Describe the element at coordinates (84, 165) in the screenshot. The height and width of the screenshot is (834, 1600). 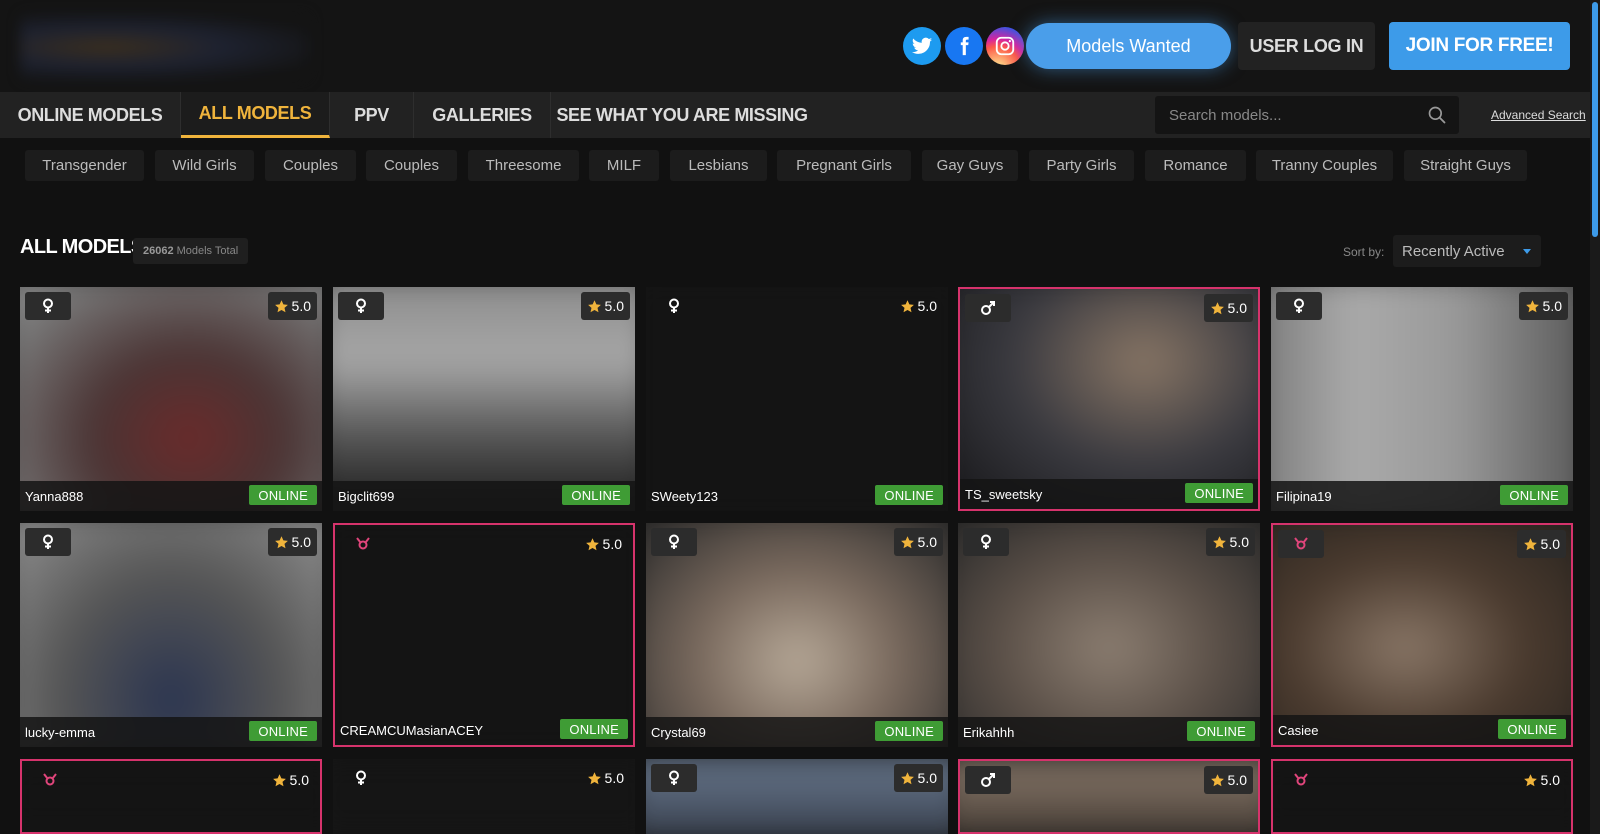
I see `tag-transgender: Transgender` at that location.